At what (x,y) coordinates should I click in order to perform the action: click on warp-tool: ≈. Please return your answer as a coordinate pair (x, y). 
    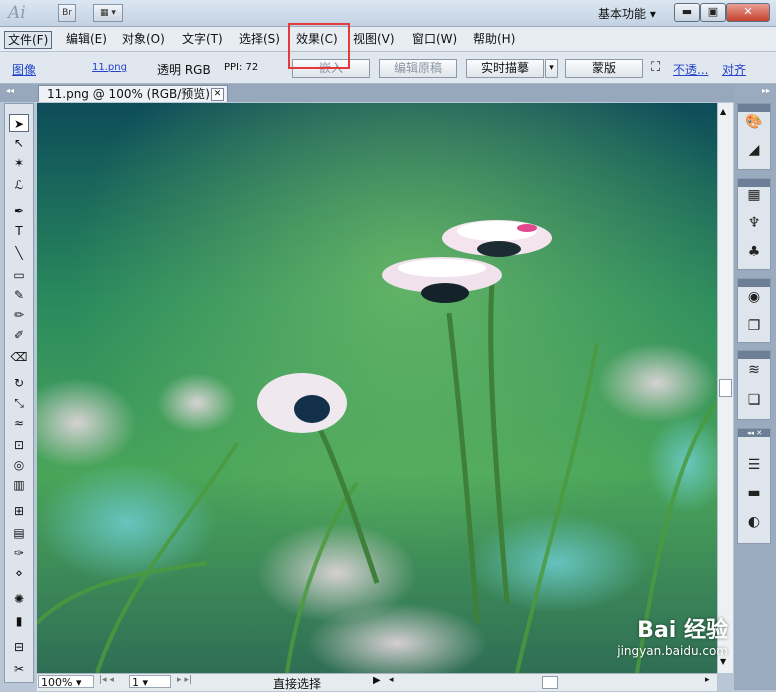
    Looking at the image, I should click on (19, 423).